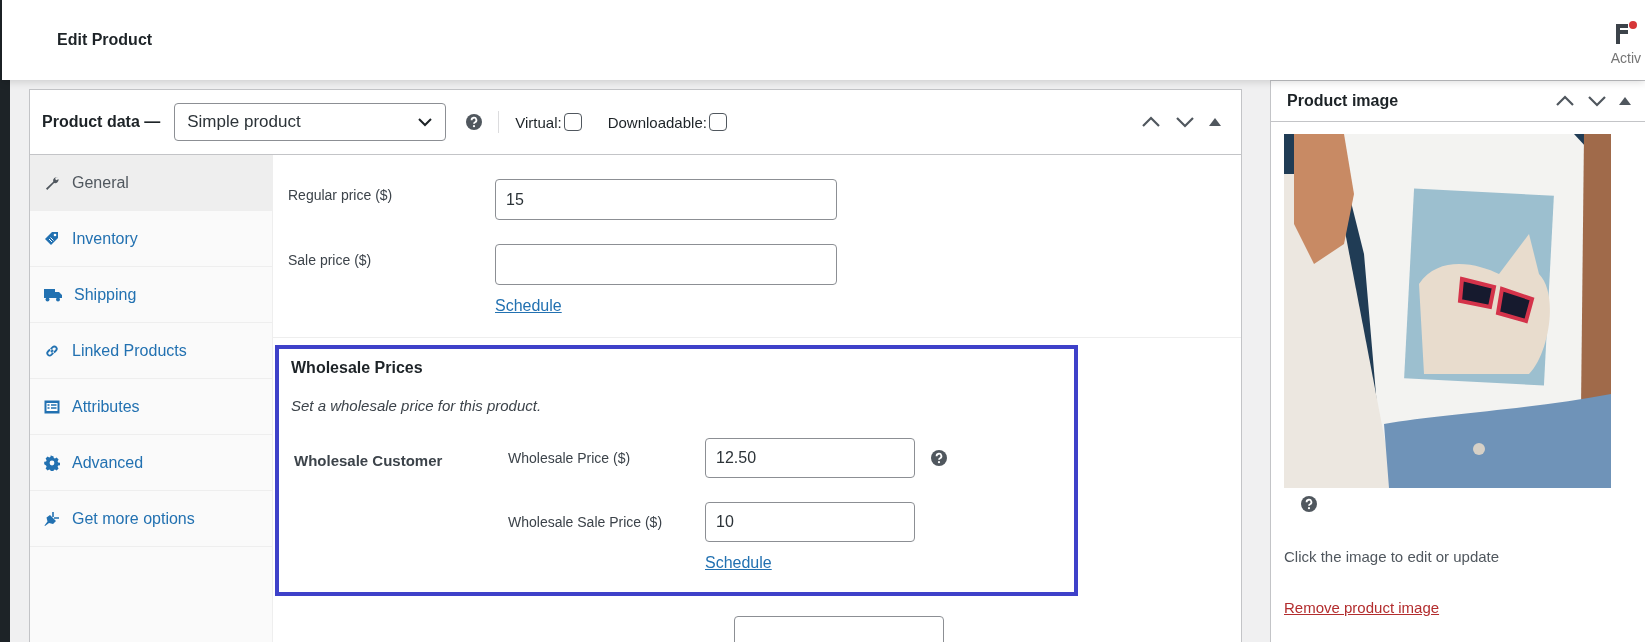 The height and width of the screenshot is (642, 1645). What do you see at coordinates (52, 182) in the screenshot?
I see `wrench-icon` at bounding box center [52, 182].